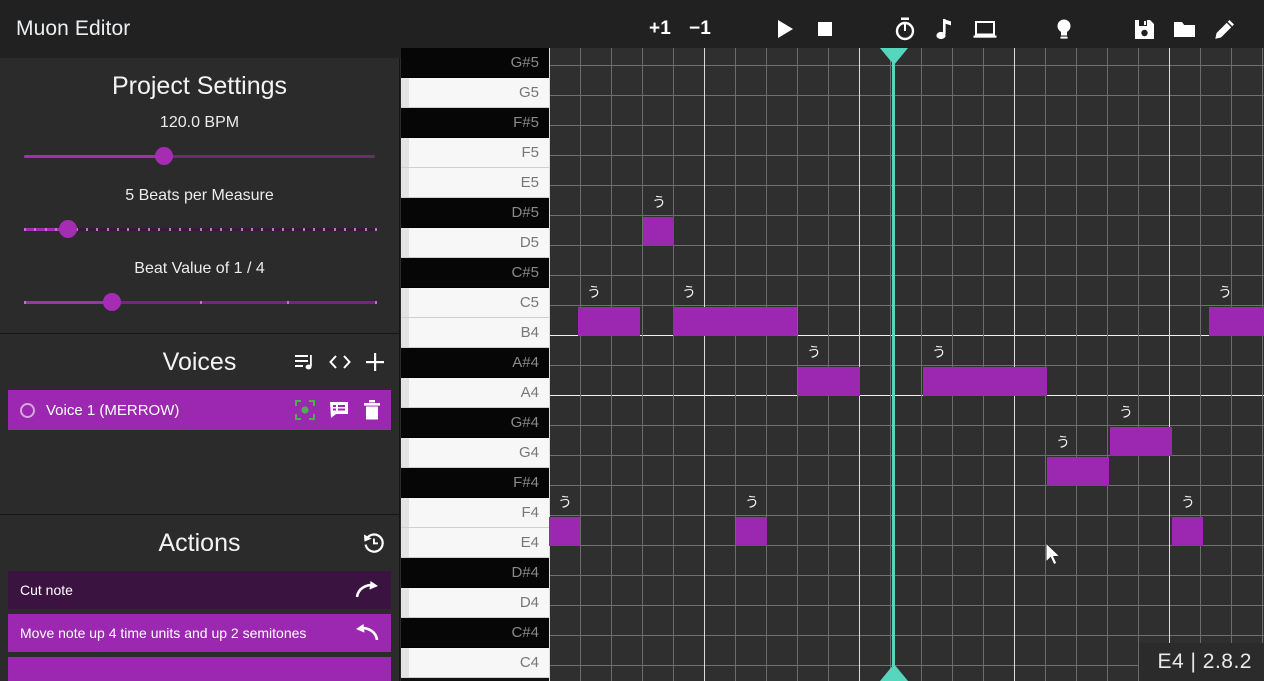  Describe the element at coordinates (305, 410) in the screenshot. I see `focus-target-icon` at that location.